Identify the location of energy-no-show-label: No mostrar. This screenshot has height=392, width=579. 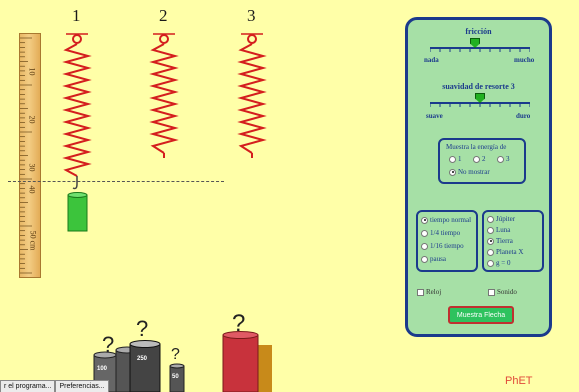
(474, 172).